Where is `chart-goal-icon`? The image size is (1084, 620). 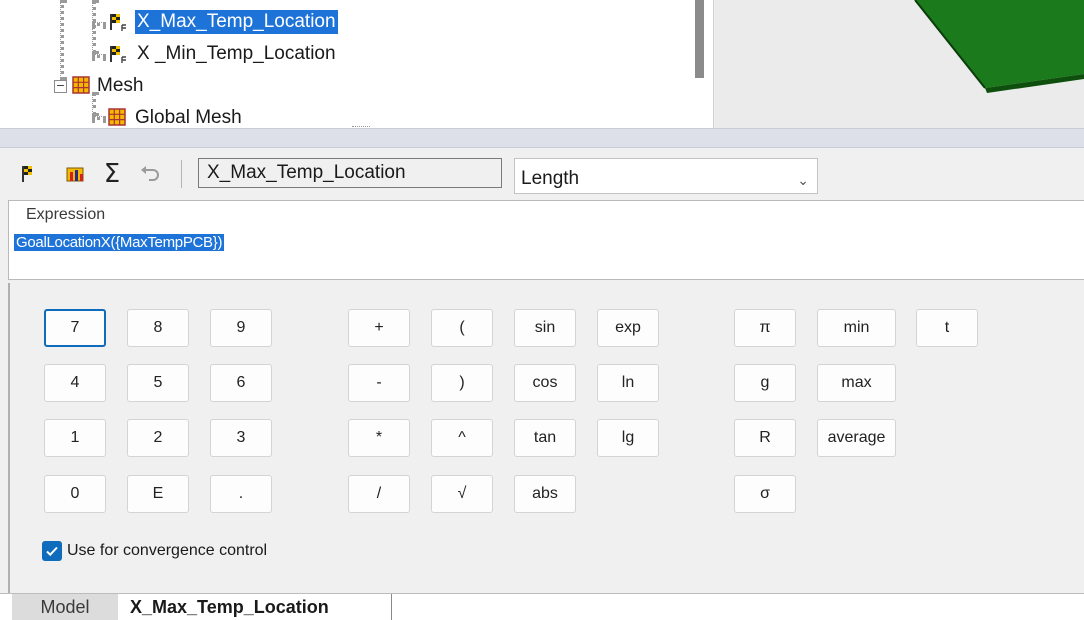 chart-goal-icon is located at coordinates (76, 174).